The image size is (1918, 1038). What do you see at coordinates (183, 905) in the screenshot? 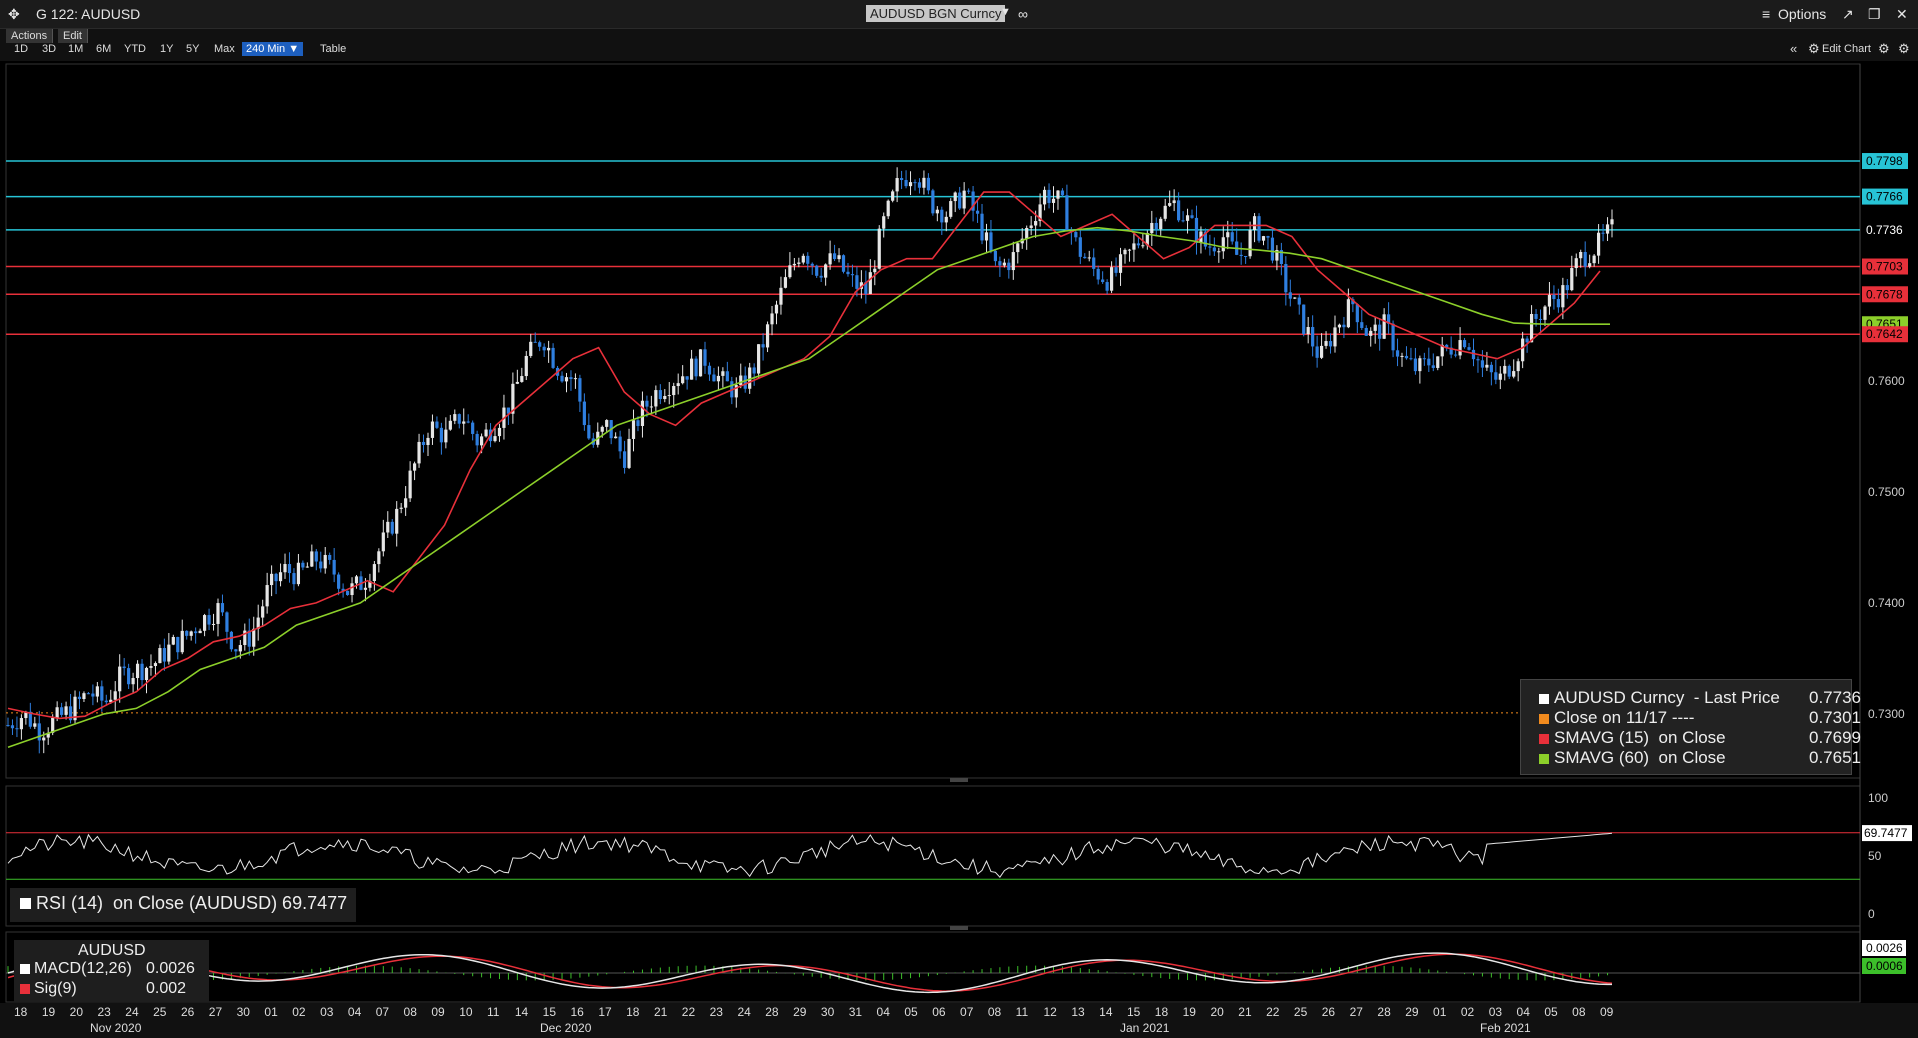
I see `rsi-legend: RSI (14) on Close (AUDUSD) 69.7477` at bounding box center [183, 905].